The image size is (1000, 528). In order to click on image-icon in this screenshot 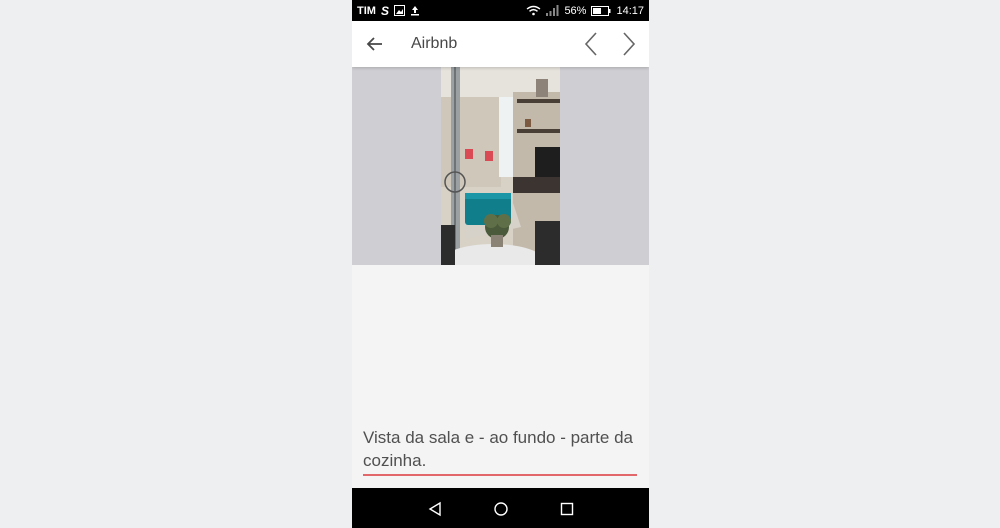, I will do `click(399, 10)`.